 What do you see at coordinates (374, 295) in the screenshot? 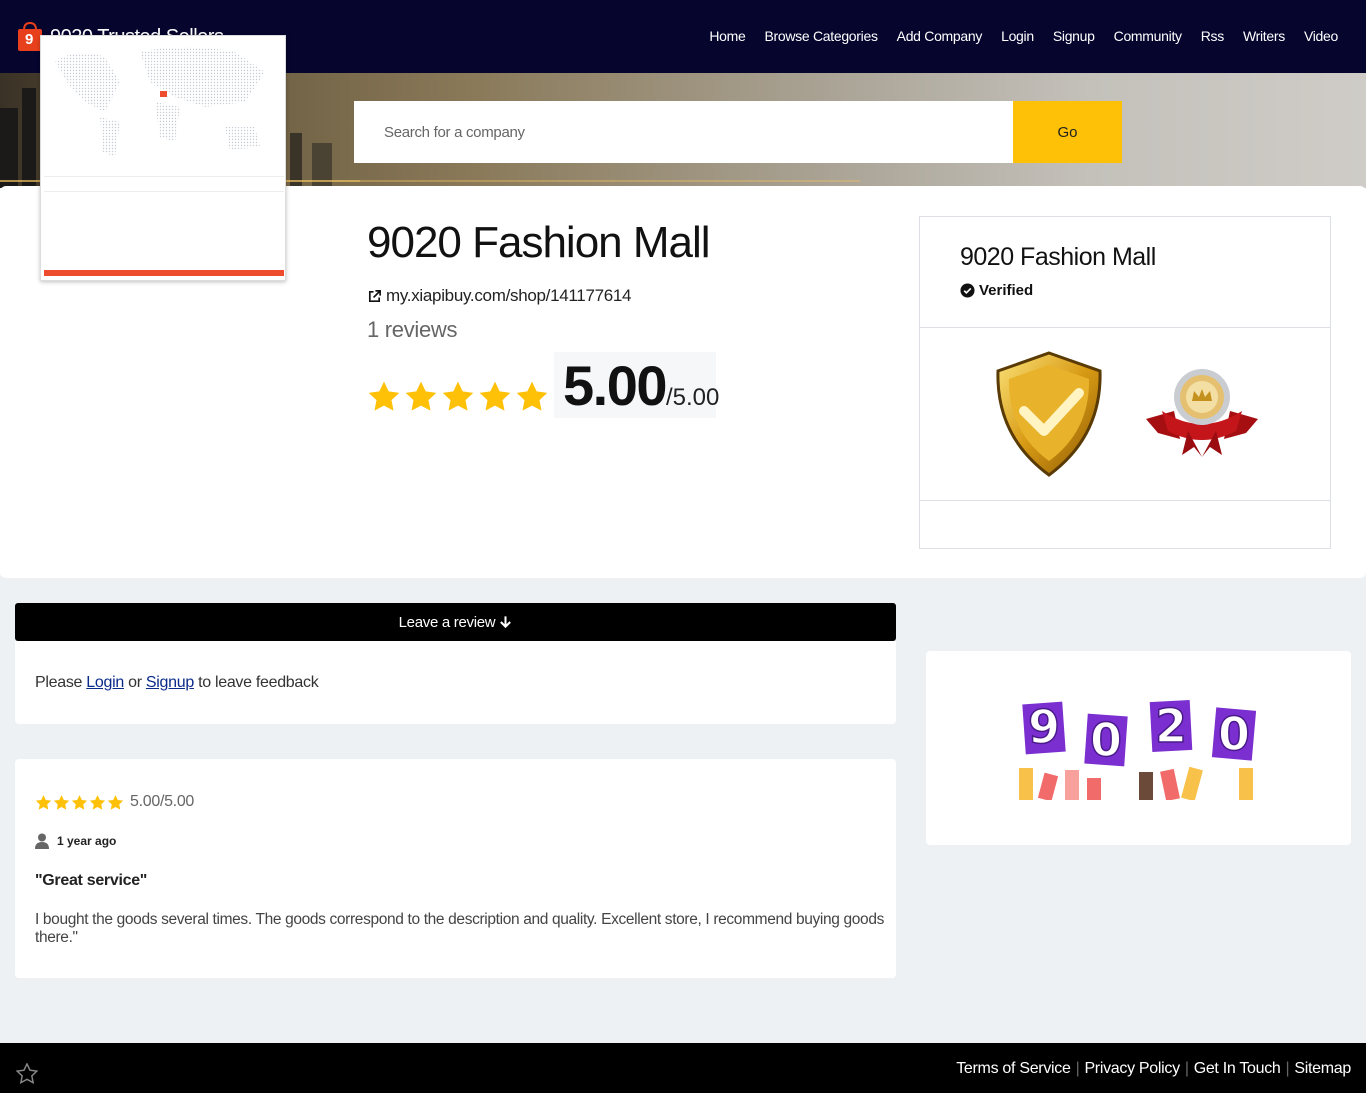
I see `external-link-icon` at bounding box center [374, 295].